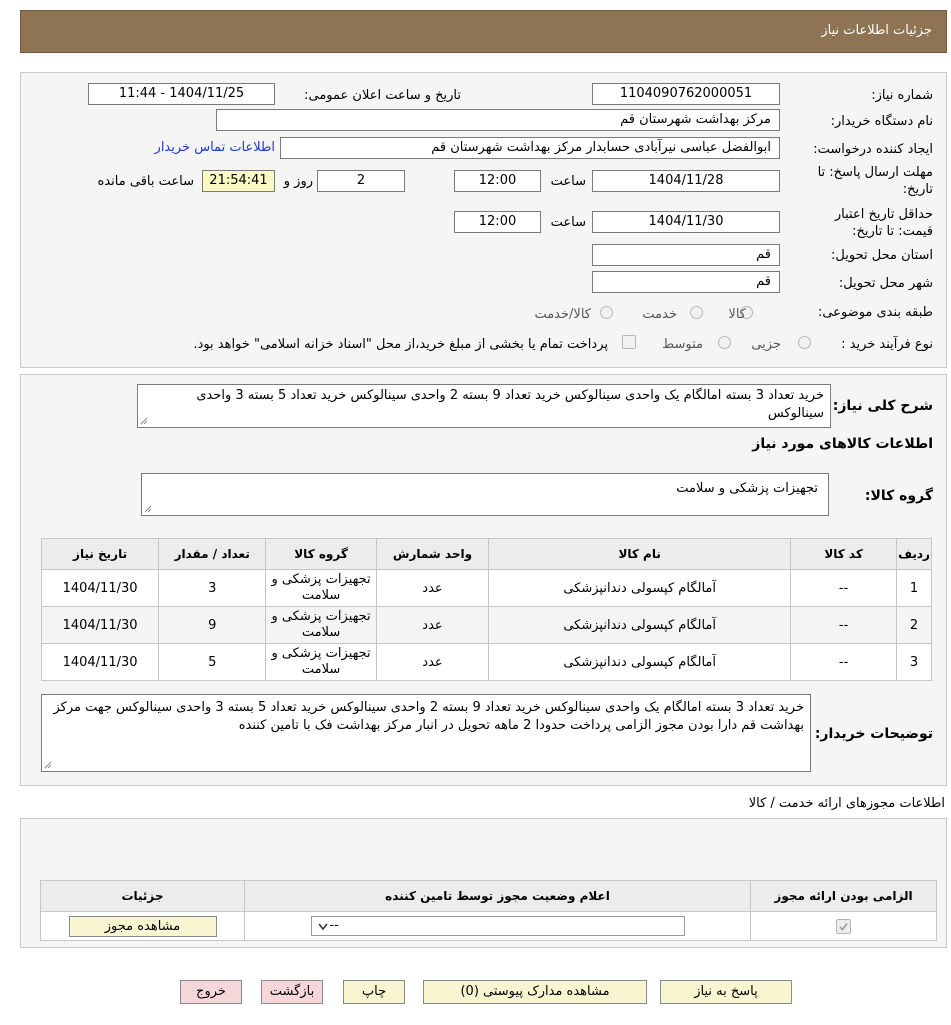 The height and width of the screenshot is (1025, 951). I want to click on goods-group-label: گروه کالا:, so click(898, 496).